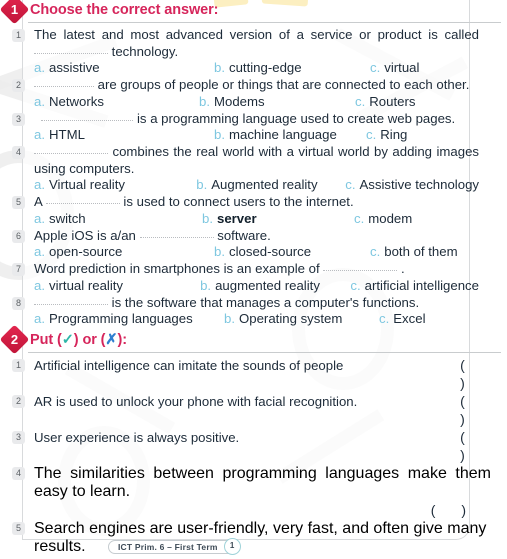  What do you see at coordinates (124, 10) in the screenshot?
I see `section-title-1: Choose the correct answer:` at bounding box center [124, 10].